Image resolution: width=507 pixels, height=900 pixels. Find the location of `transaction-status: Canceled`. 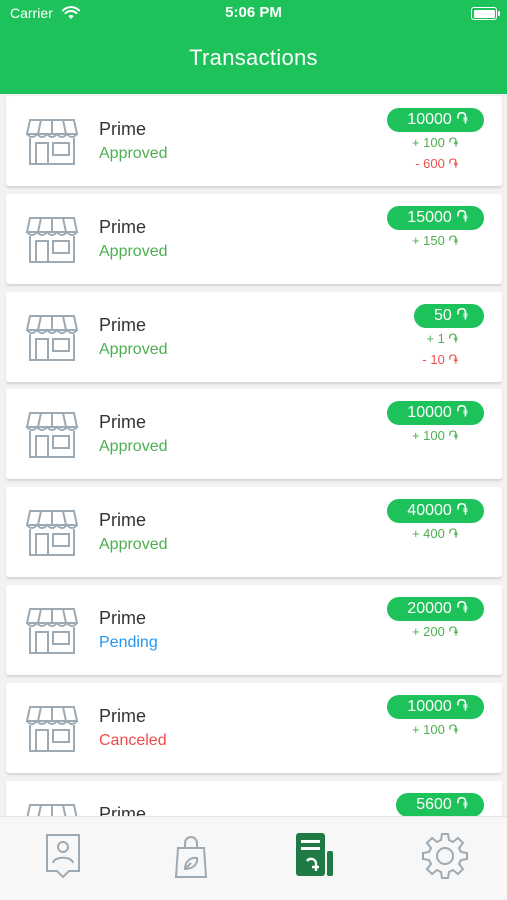

transaction-status: Canceled is located at coordinates (133, 740).